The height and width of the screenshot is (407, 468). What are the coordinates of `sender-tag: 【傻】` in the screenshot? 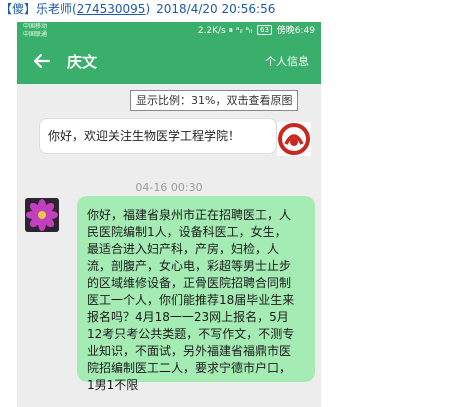 It's located at (18, 9).